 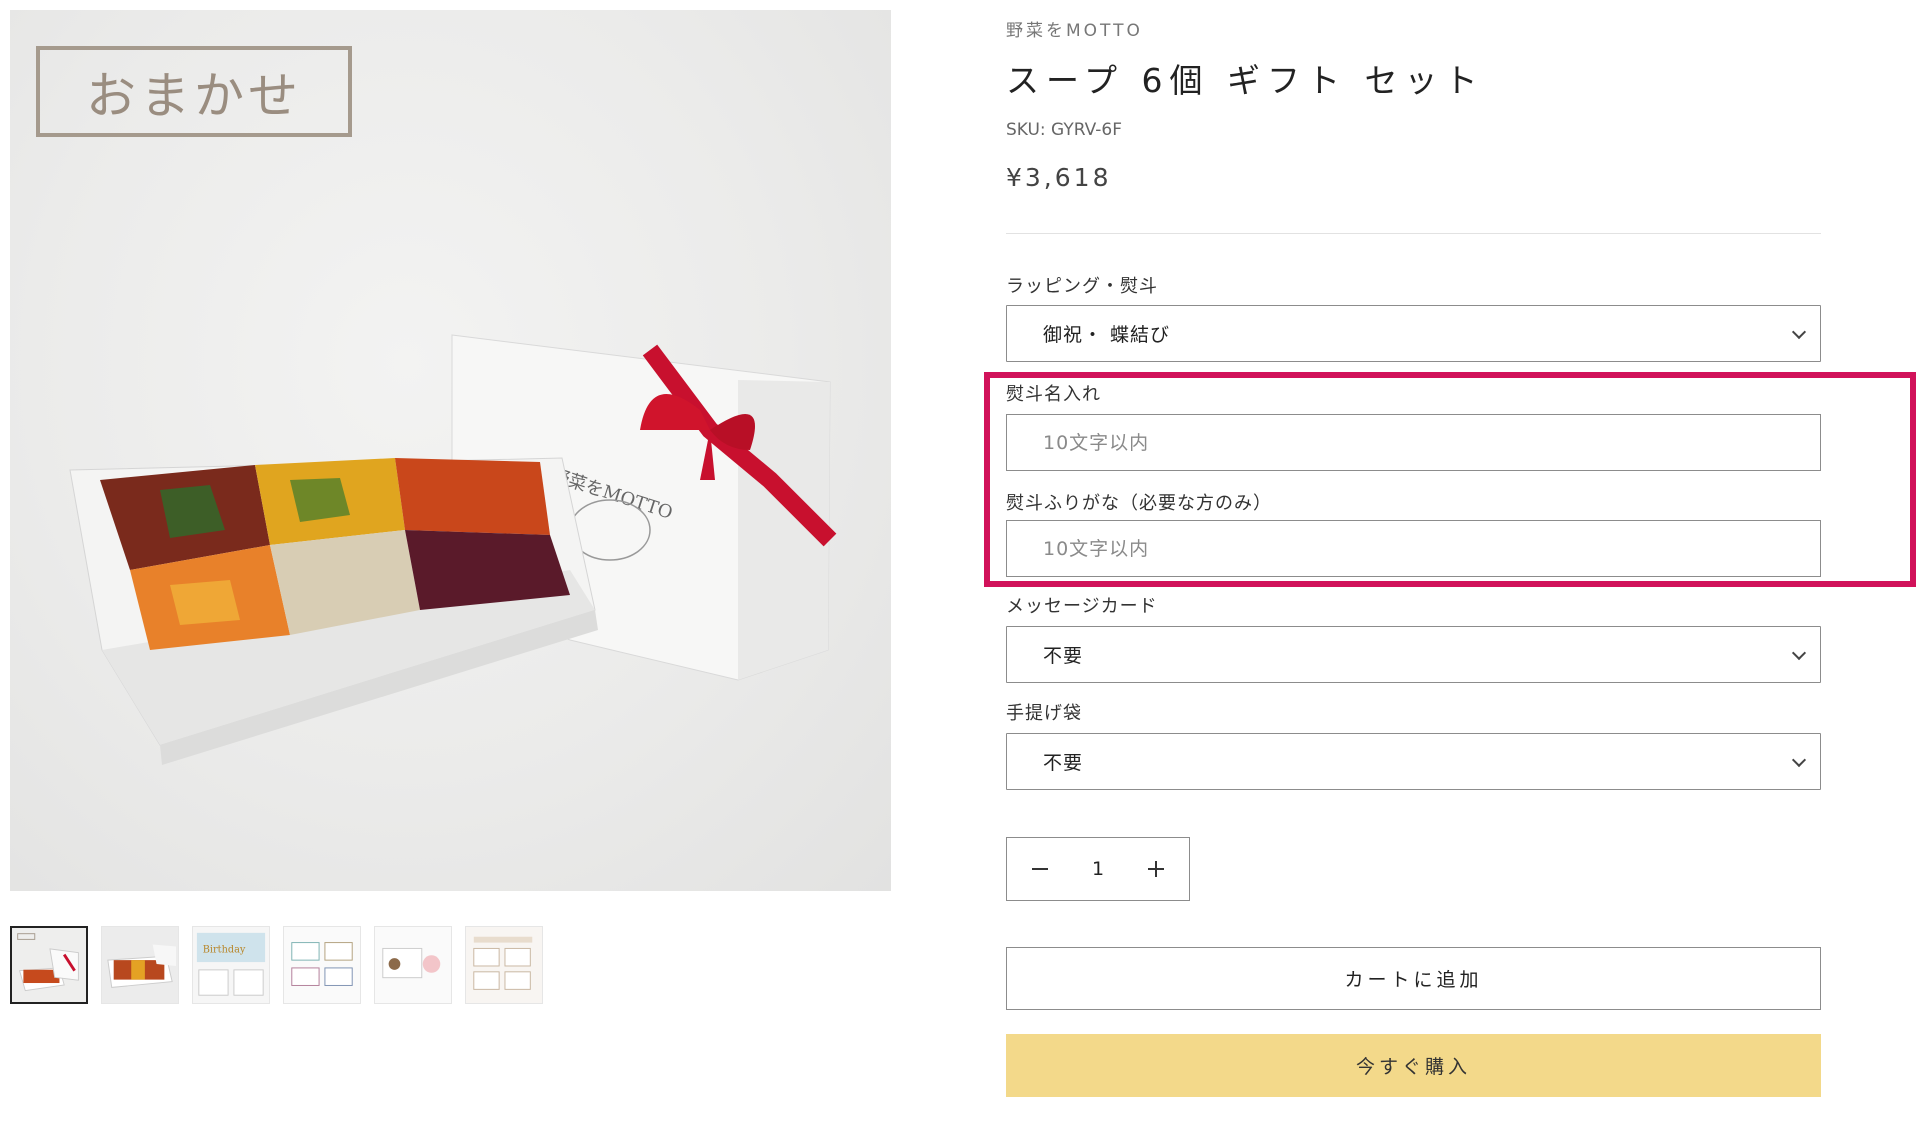 I want to click on quantity-value: 1, so click(x=1098, y=869).